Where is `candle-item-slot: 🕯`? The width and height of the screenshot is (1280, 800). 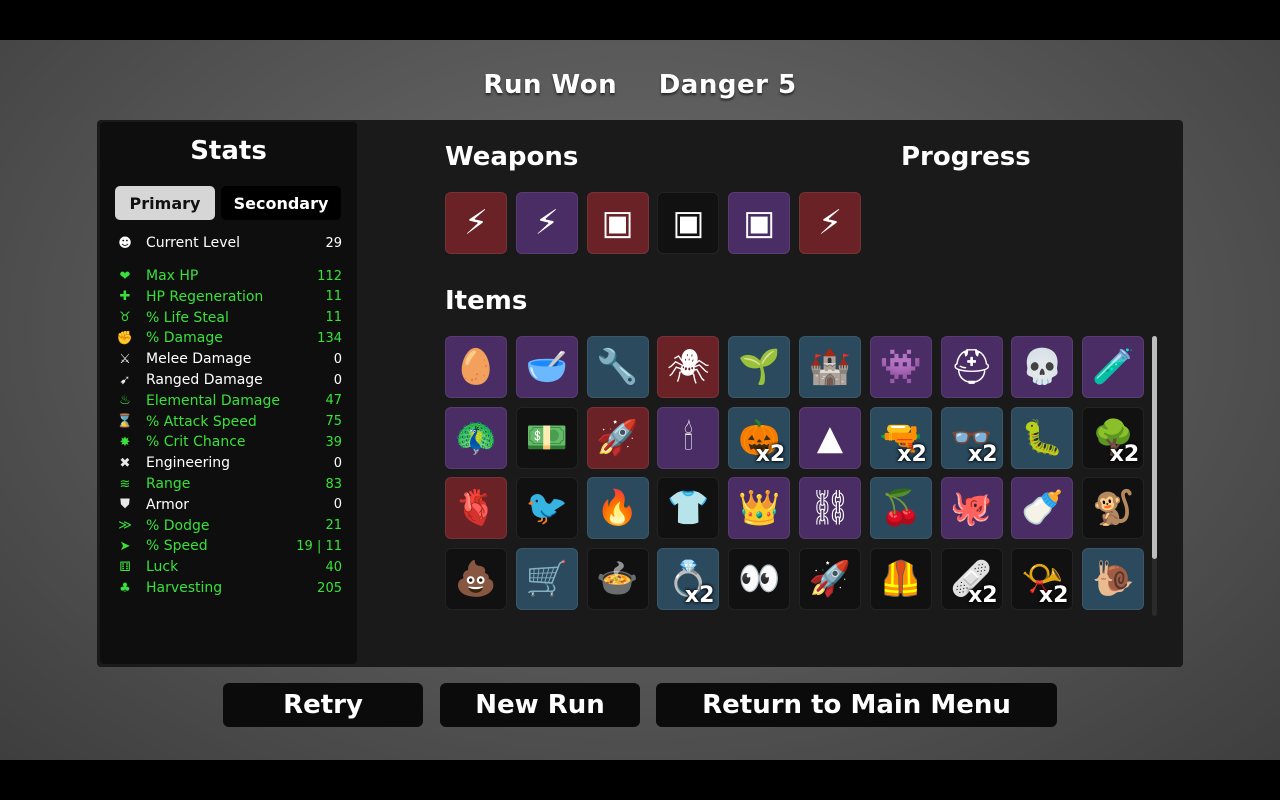 candle-item-slot: 🕯 is located at coordinates (688, 437).